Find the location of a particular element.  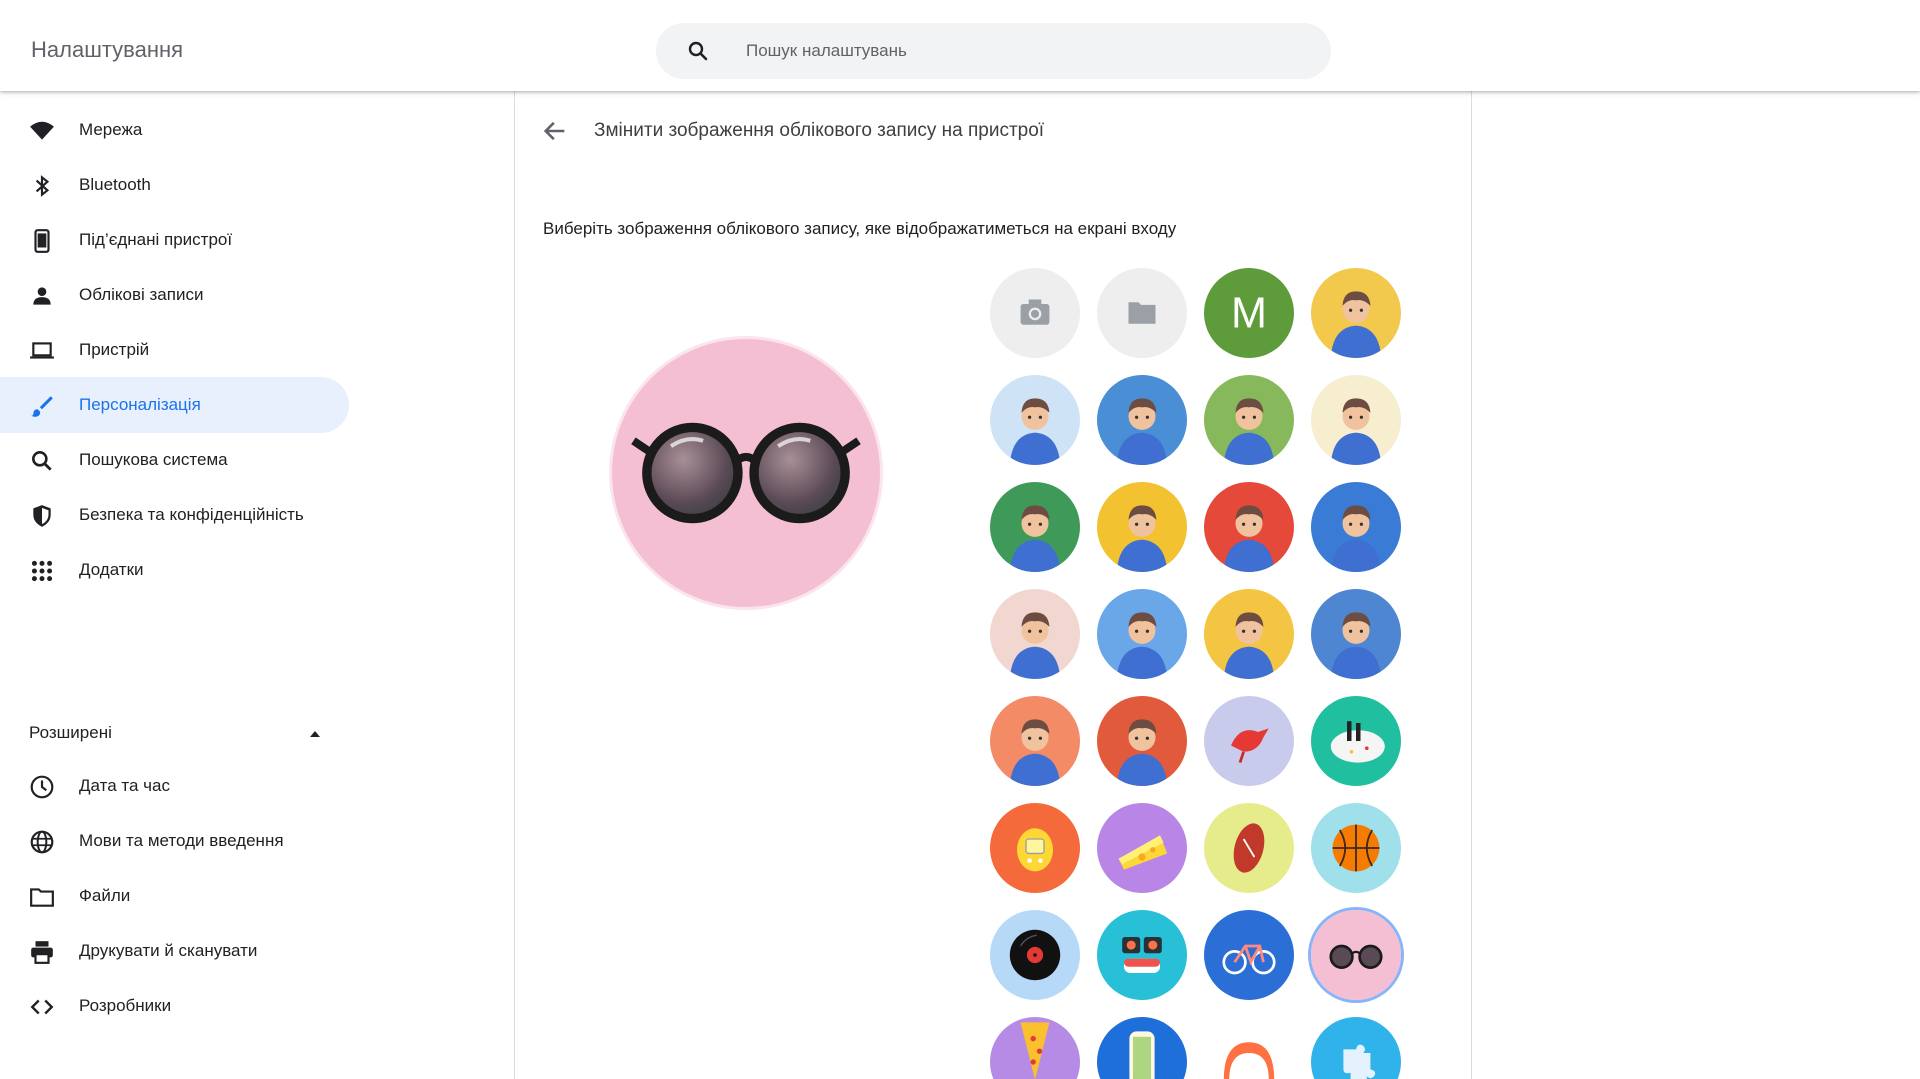

camera-icon is located at coordinates (1035, 313).